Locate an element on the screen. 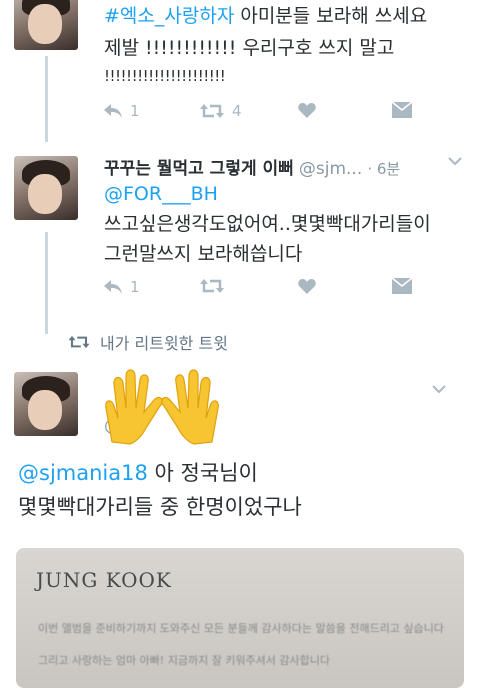 The height and width of the screenshot is (688, 480). tweet-text: !!!!!!!!!!!!!!!!!!!!!! is located at coordinates (165, 76).